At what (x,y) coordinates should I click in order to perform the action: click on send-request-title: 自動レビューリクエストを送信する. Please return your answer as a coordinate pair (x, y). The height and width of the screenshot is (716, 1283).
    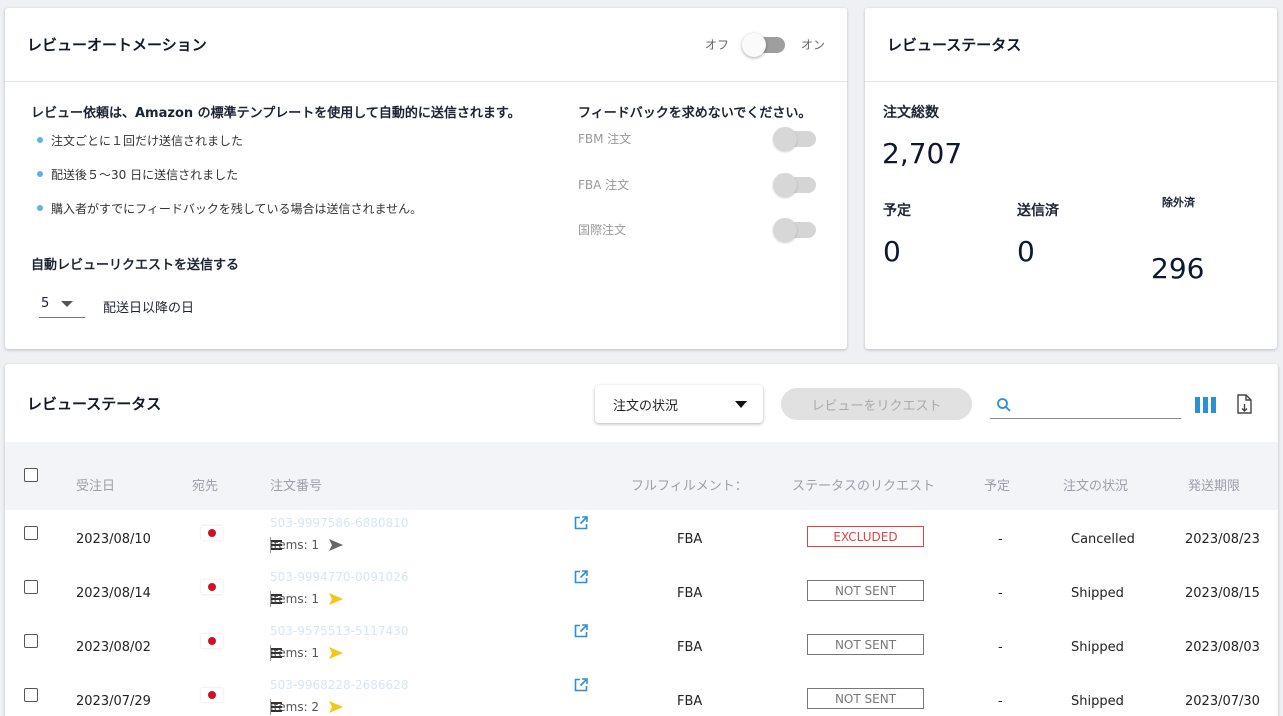
    Looking at the image, I should click on (135, 265).